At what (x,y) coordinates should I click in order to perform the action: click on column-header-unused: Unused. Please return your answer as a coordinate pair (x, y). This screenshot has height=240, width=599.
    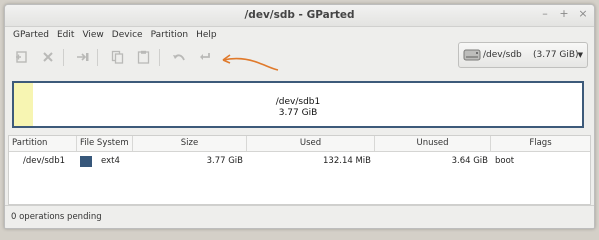
    Looking at the image, I should click on (433, 143).